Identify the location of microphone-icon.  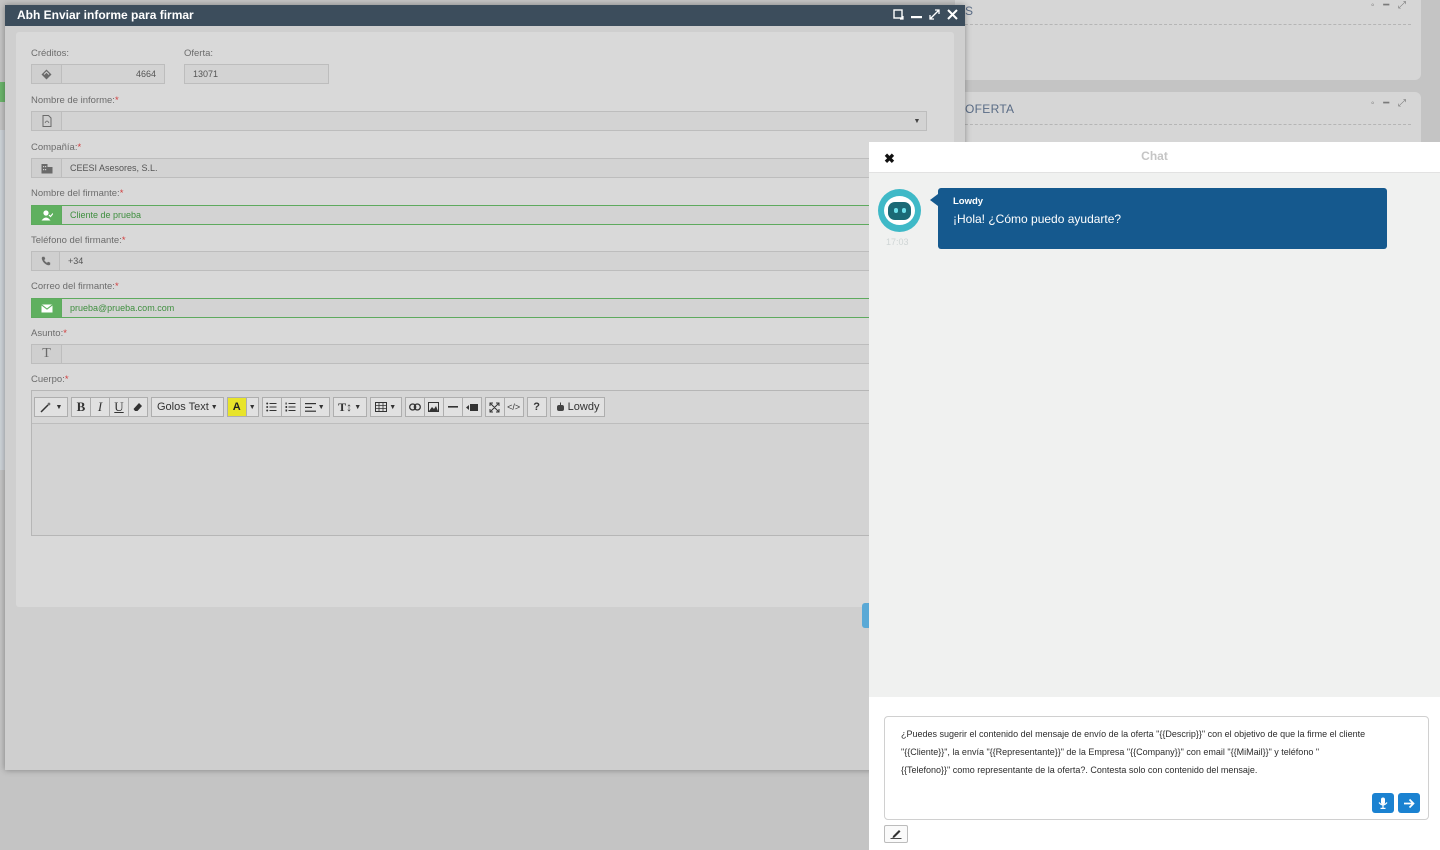
(1383, 803).